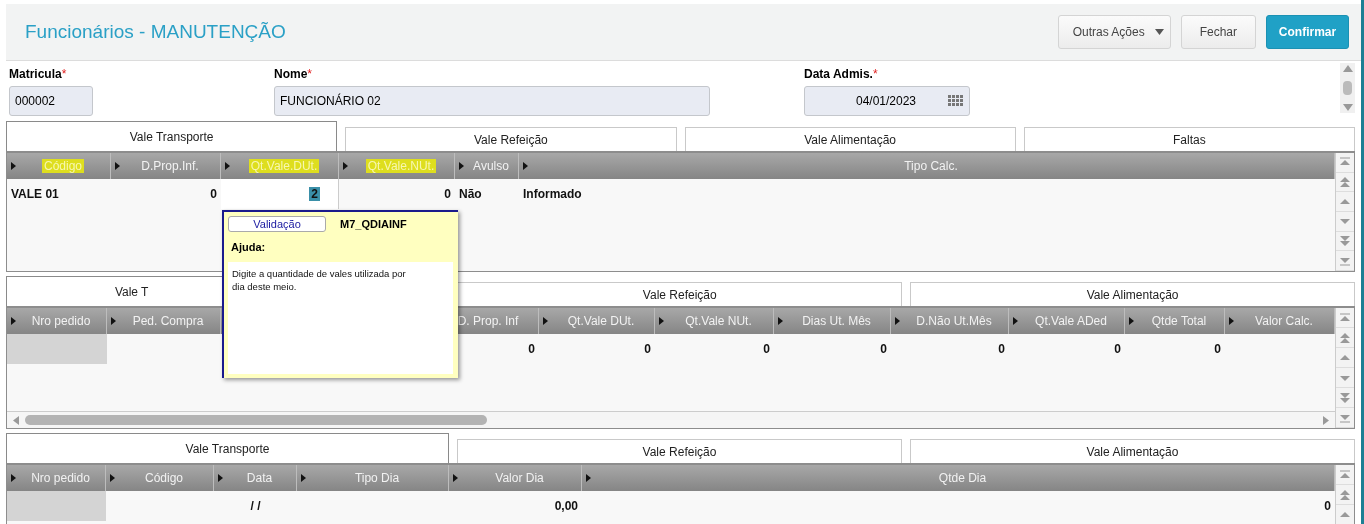 Image resolution: width=1364 pixels, height=524 pixels. What do you see at coordinates (319, 280) in the screenshot?
I see `help-text: Digite a quantidade de vales utilizada por dia deste meio.` at bounding box center [319, 280].